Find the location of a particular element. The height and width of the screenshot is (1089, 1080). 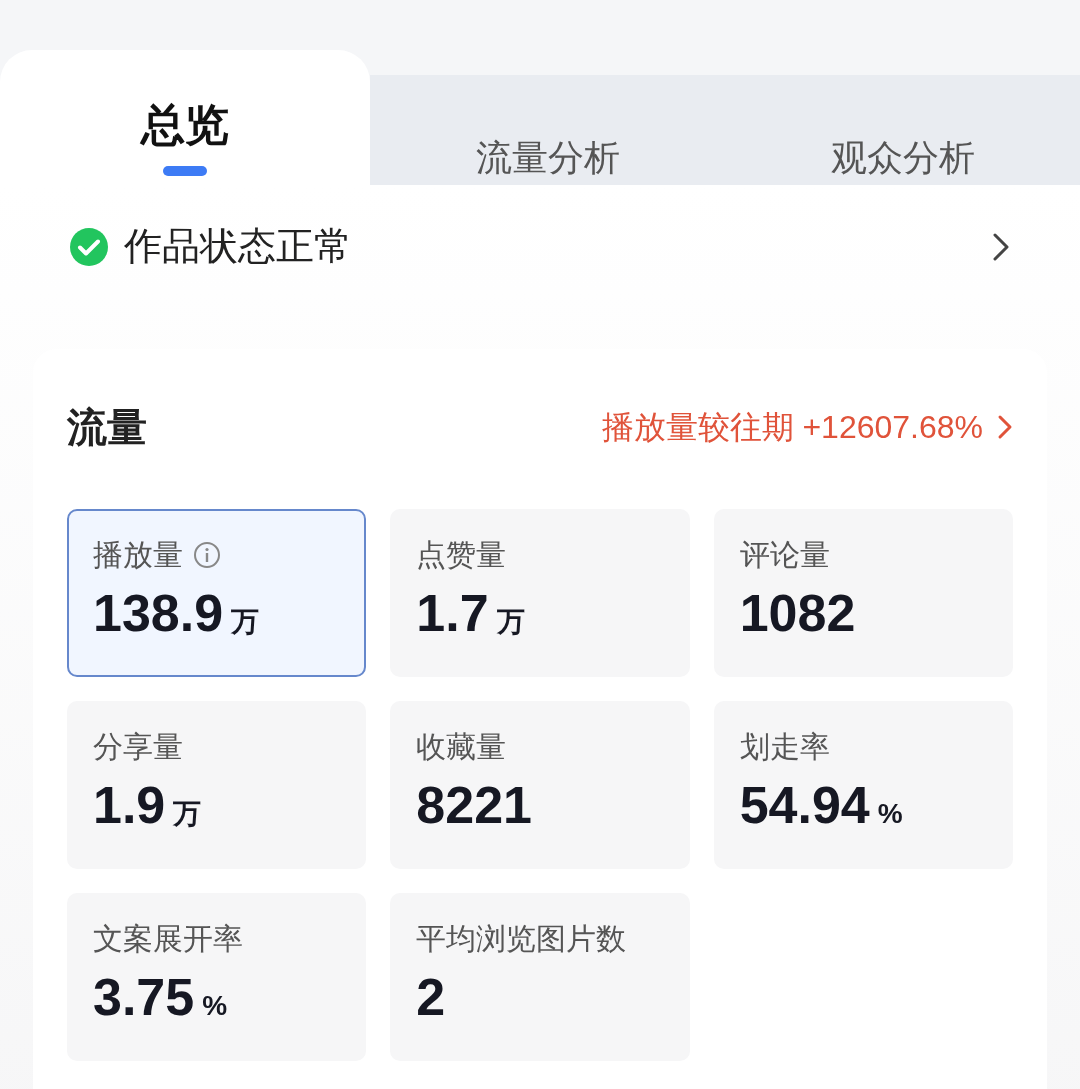

metric-value: 1.9 is located at coordinates (129, 805).